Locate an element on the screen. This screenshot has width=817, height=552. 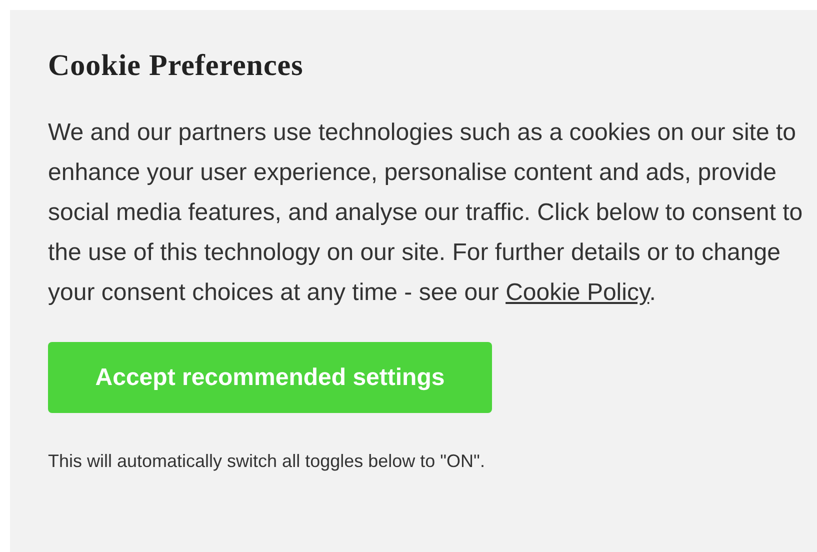
toggle-note: This will automatically switch all toggles below to "ON". is located at coordinates (267, 461).